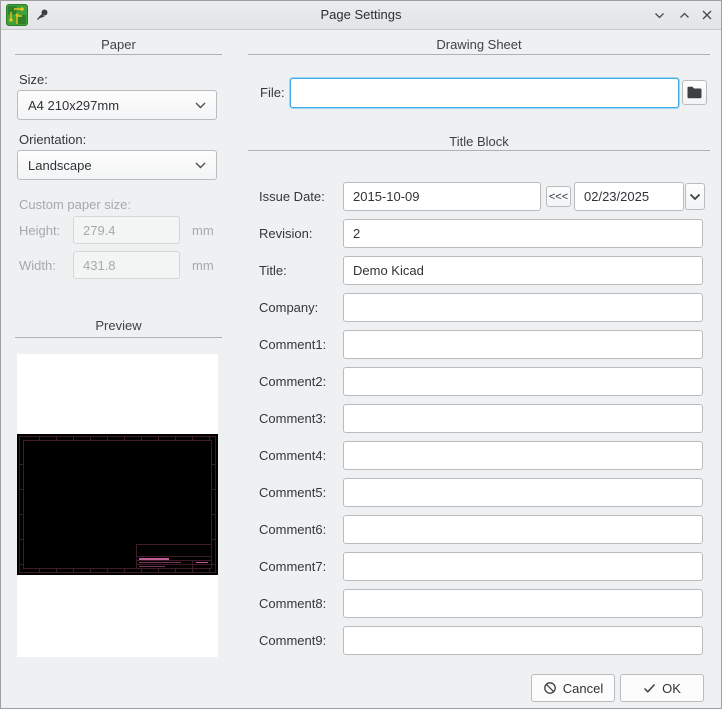 This screenshot has height=709, width=722. I want to click on window-title: Page Settings, so click(361, 14).